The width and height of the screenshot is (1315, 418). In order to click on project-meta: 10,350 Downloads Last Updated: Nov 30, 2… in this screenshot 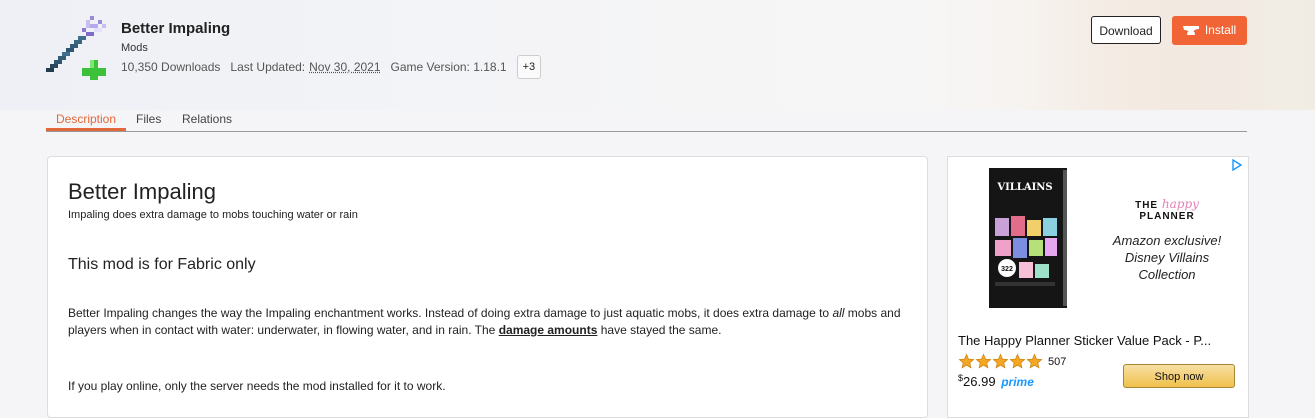, I will do `click(331, 67)`.